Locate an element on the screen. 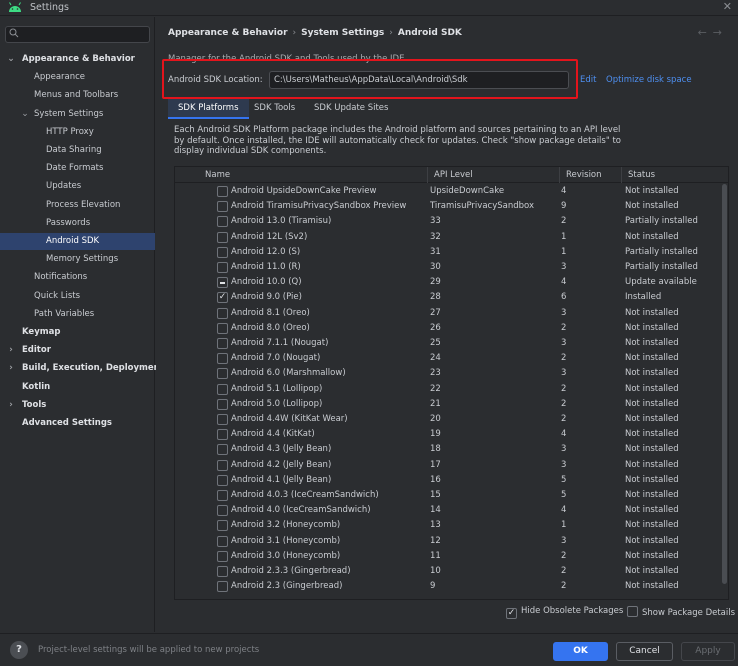  breadcrumb-item: Appearance & Behavior is located at coordinates (228, 33).